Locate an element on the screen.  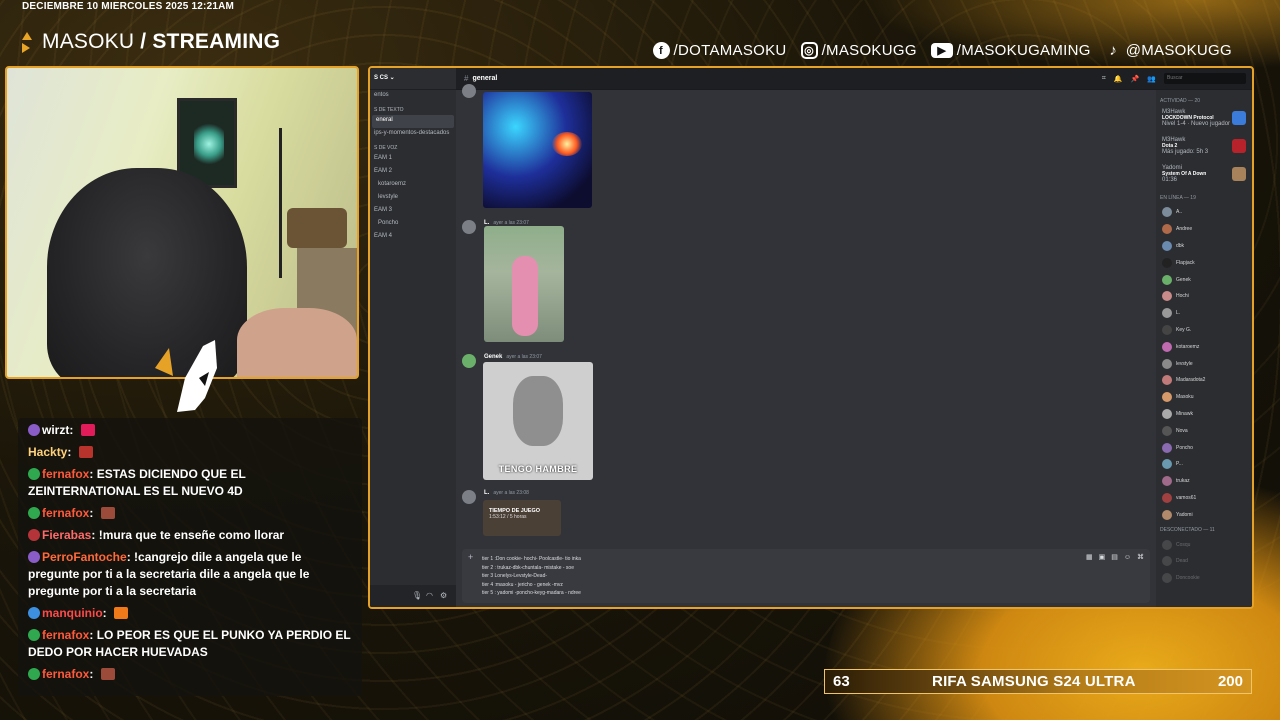
member-item: kotaroemz is located at coordinates (1204, 346).